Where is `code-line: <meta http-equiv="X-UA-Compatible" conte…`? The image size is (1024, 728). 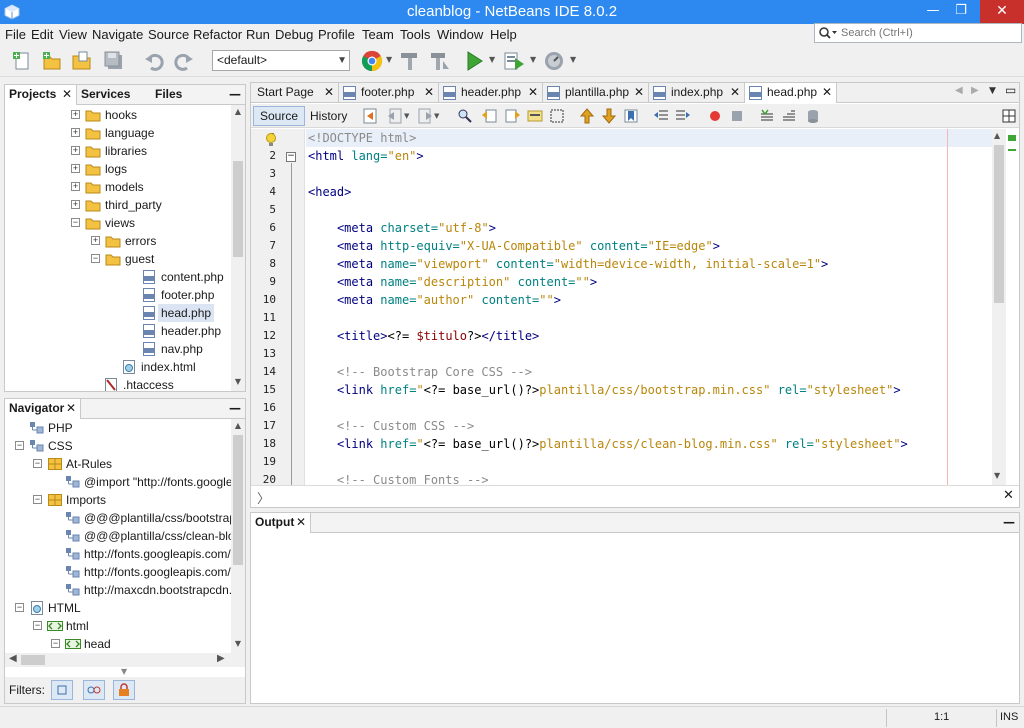
code-line: <meta http-equiv="X-UA-Compatible" conte… is located at coordinates (514, 246).